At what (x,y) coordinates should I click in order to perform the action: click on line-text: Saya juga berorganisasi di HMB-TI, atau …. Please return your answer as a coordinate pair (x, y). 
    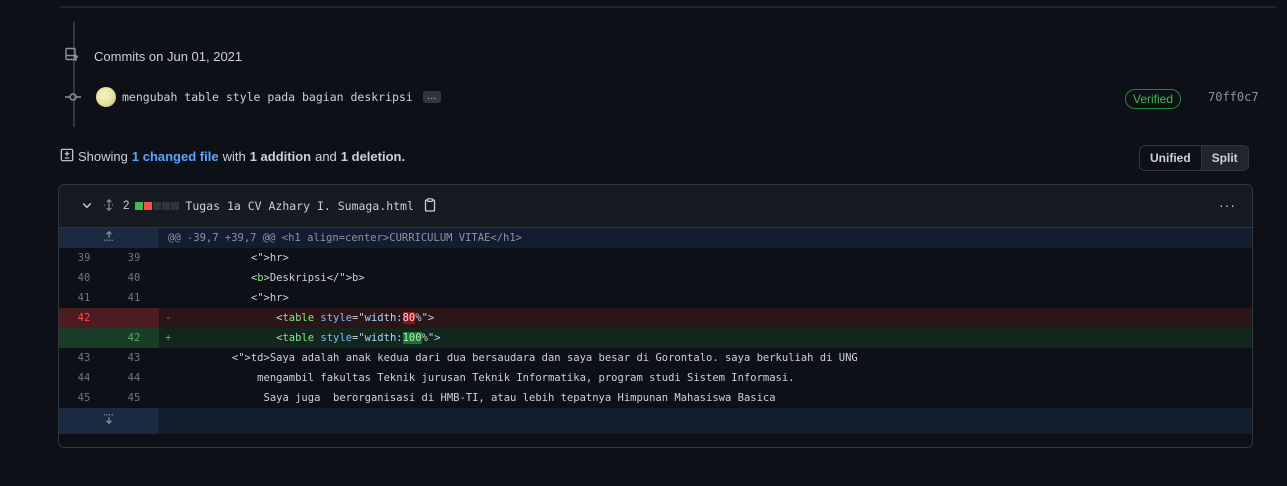
    Looking at the image, I should click on (475, 398).